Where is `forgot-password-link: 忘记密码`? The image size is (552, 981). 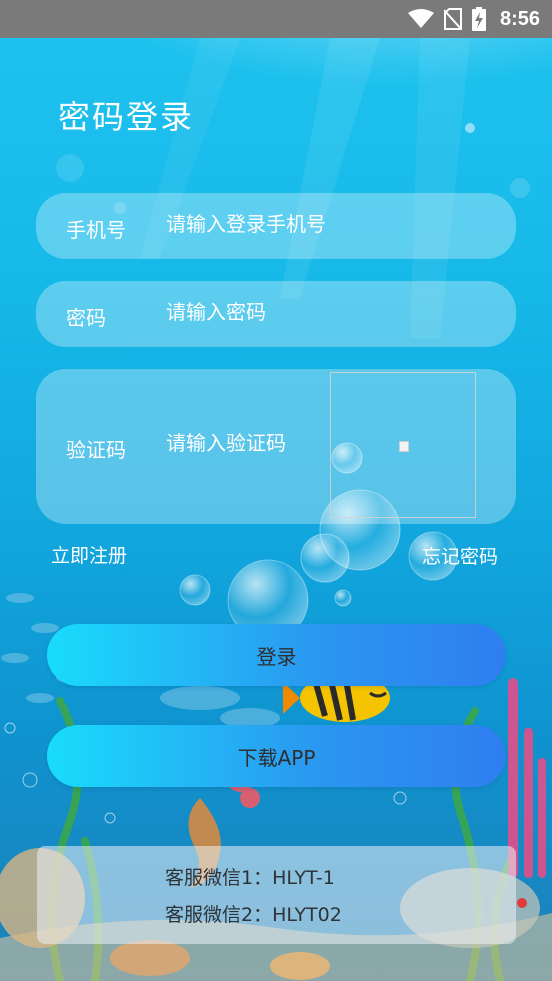
forgot-password-link: 忘记密码 is located at coordinates (460, 555).